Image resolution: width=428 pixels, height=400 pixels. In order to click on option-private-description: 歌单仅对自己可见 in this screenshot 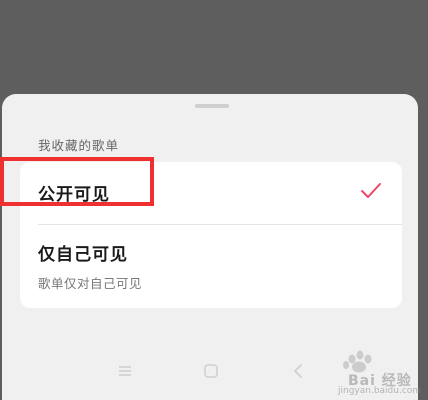, I will do `click(90, 283)`.